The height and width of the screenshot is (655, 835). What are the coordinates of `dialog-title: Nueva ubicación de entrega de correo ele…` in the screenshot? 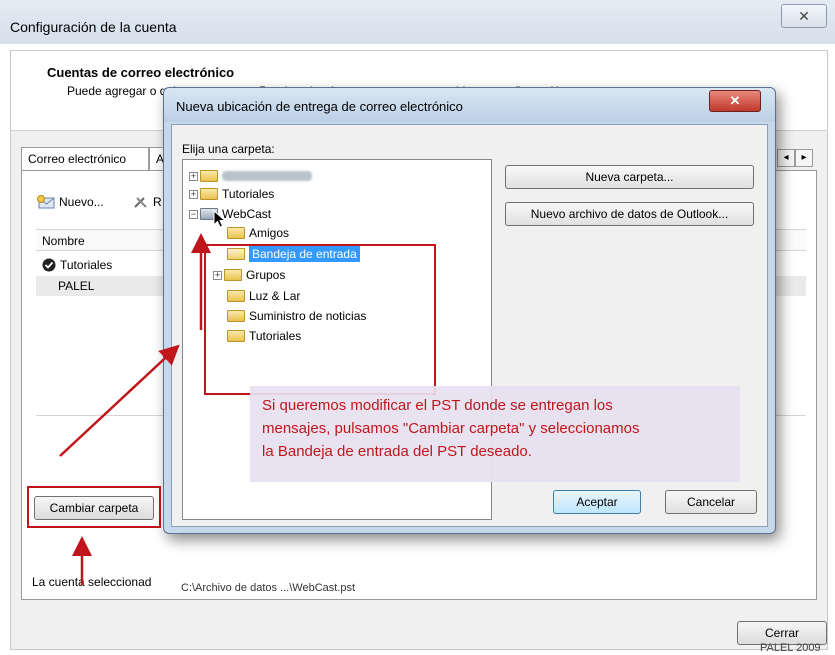 It's located at (319, 106).